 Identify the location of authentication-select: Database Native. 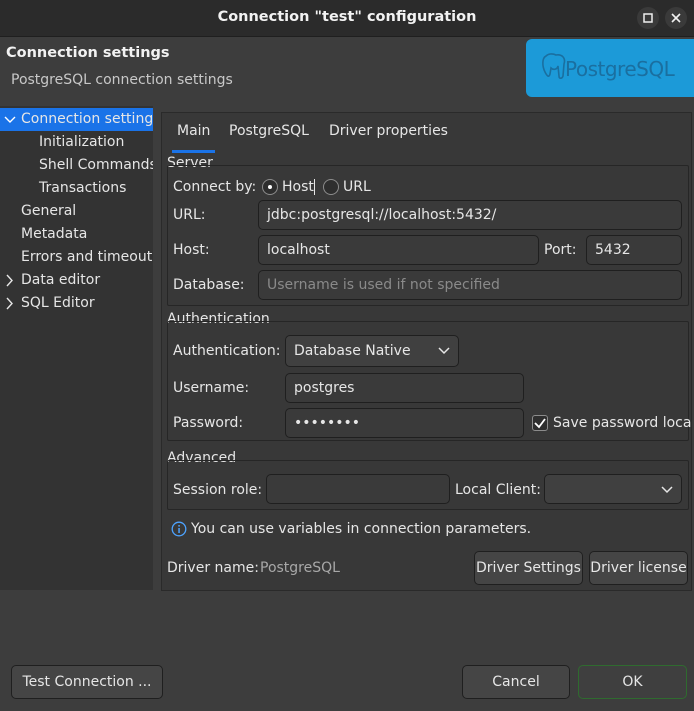
(372, 351).